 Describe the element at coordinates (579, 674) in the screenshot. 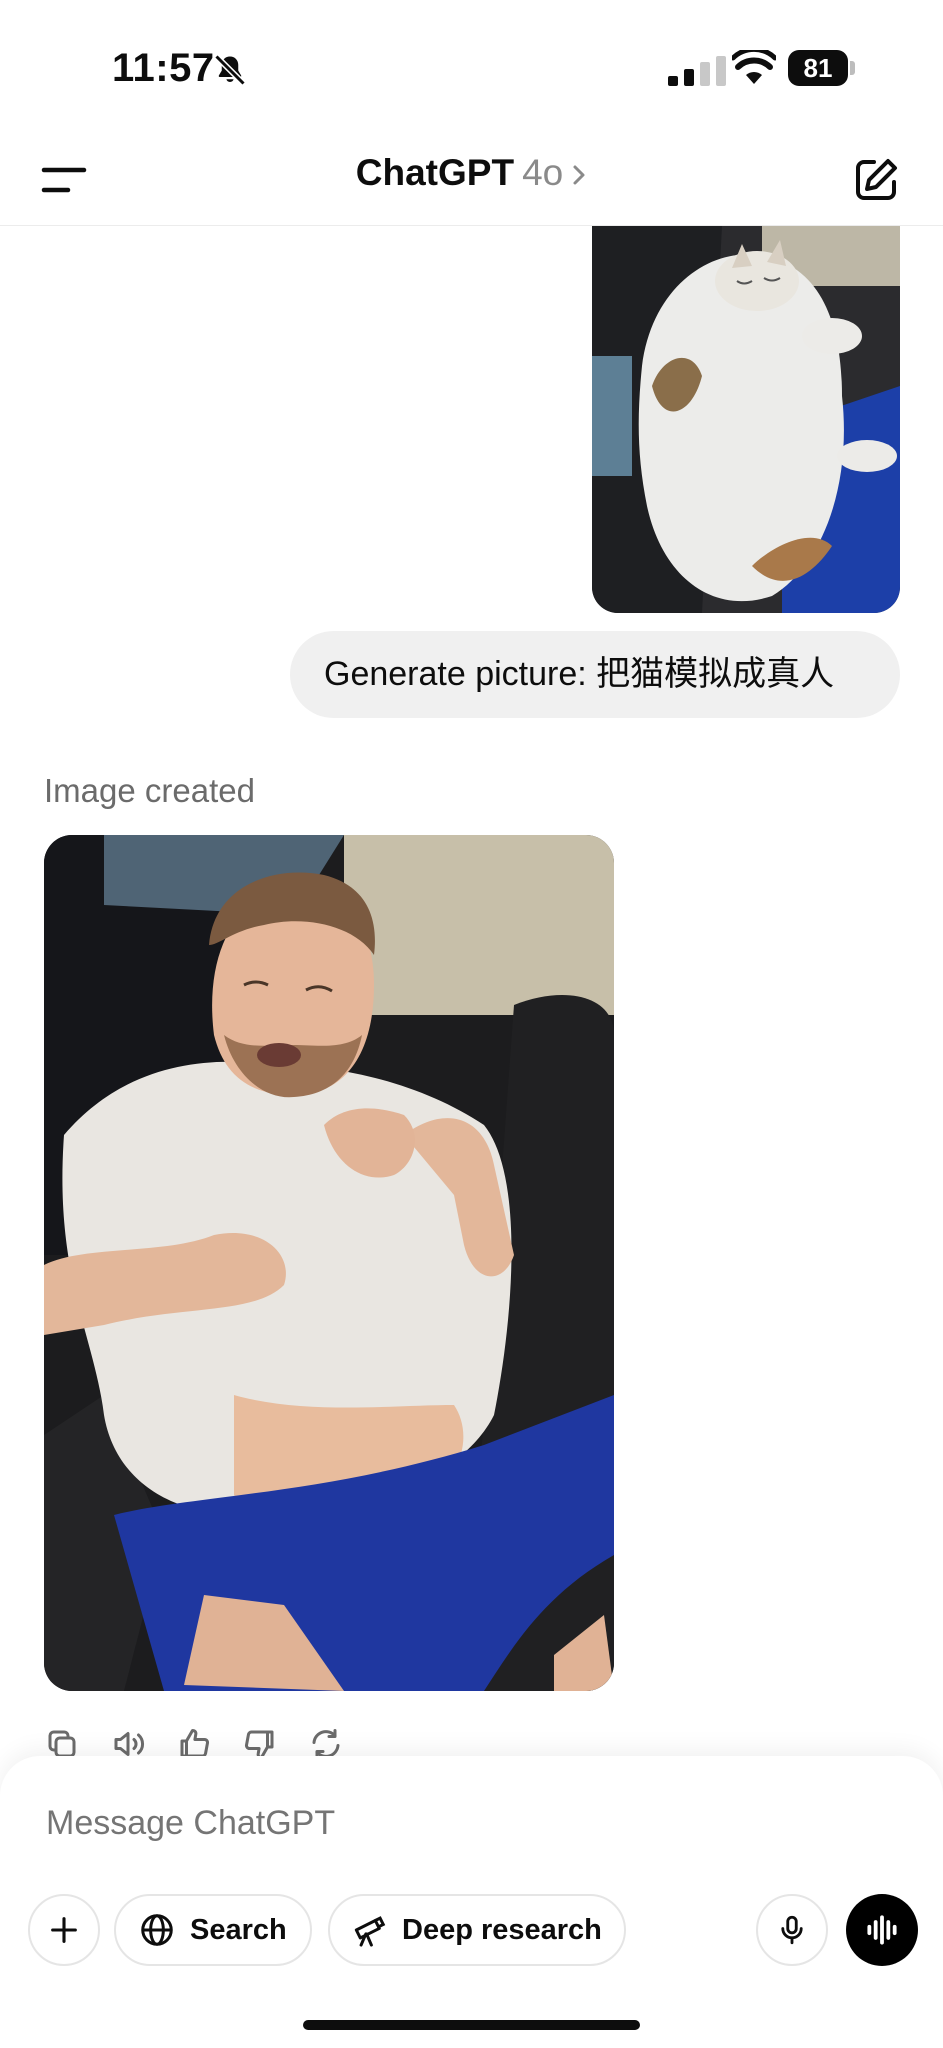

I see `user-message-text: Generate picture: 把猫模拟成真人` at that location.